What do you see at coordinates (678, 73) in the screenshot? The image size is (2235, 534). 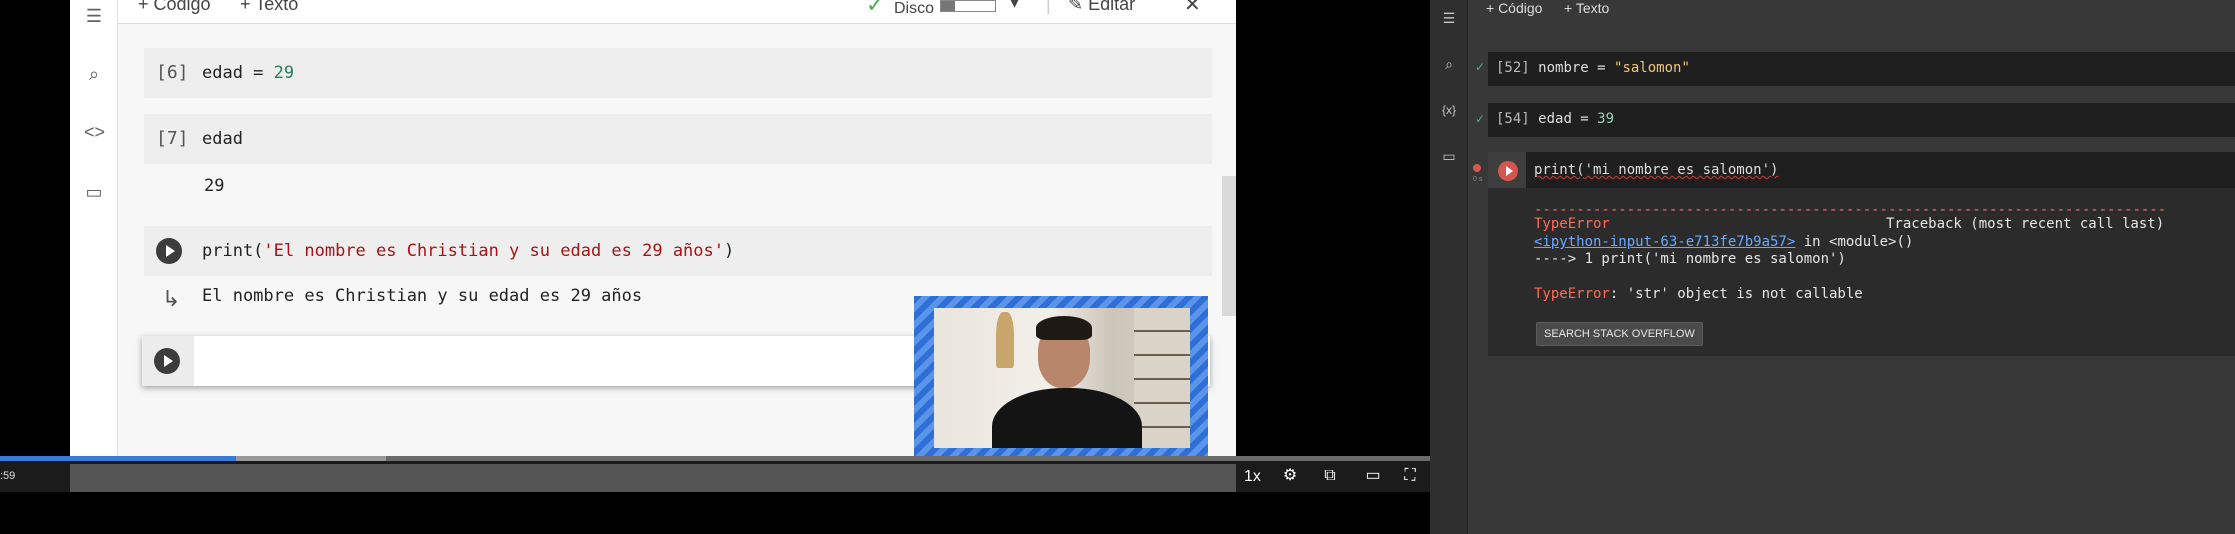 I see `video-code-cell: [6] edad = 29` at bounding box center [678, 73].